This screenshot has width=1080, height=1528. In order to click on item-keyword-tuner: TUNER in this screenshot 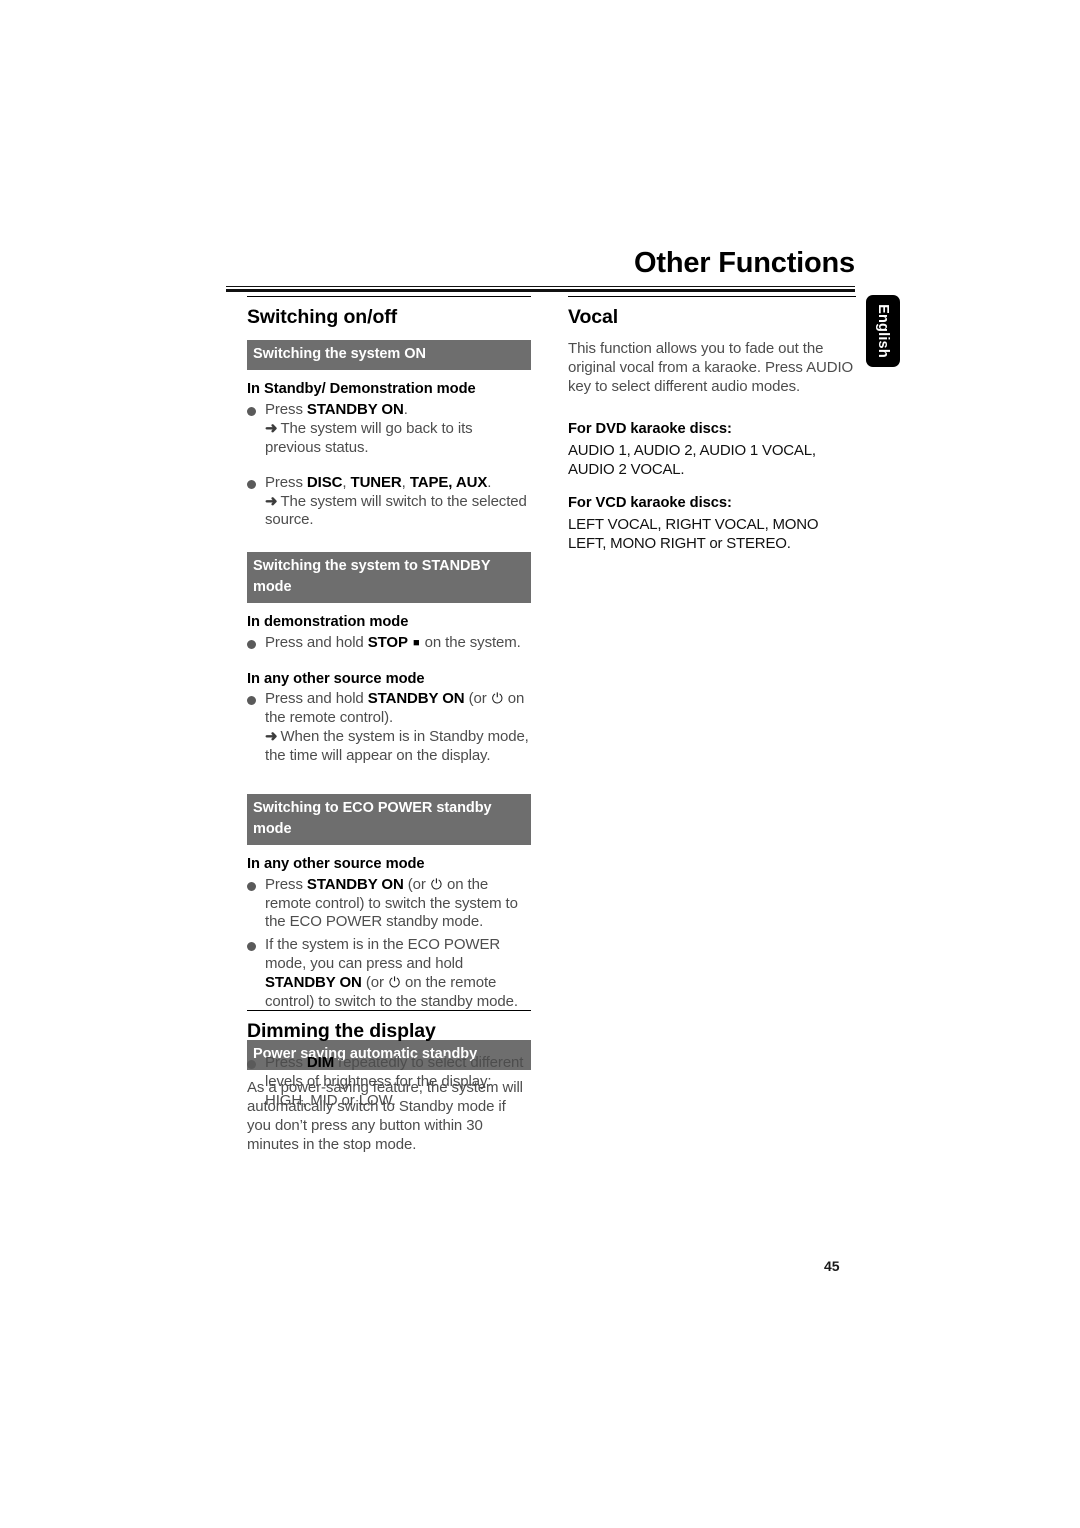, I will do `click(376, 482)`.